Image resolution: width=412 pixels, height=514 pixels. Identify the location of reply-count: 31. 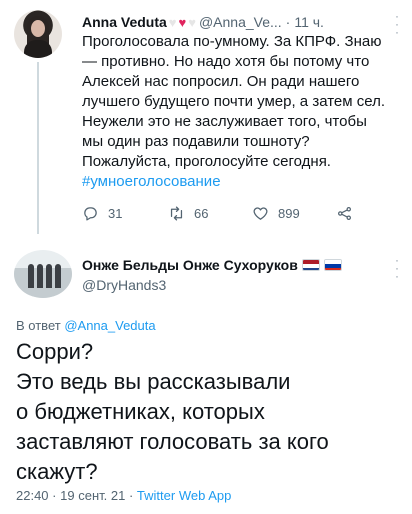
(115, 213).